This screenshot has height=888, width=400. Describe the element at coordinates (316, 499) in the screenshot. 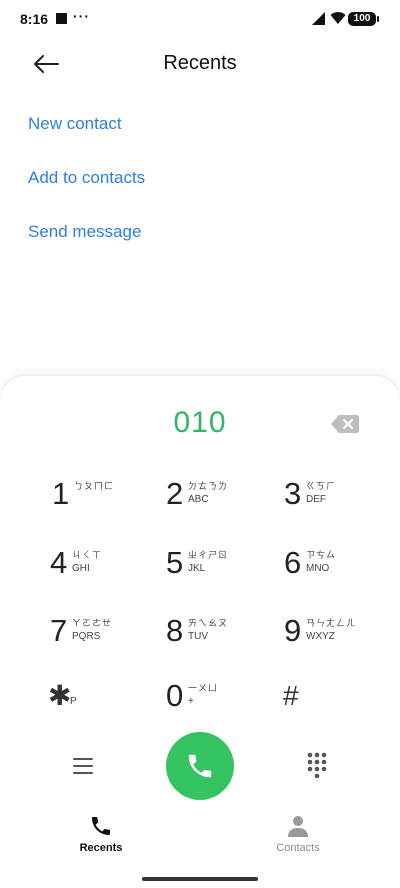

I see `key-letters: DEF` at that location.